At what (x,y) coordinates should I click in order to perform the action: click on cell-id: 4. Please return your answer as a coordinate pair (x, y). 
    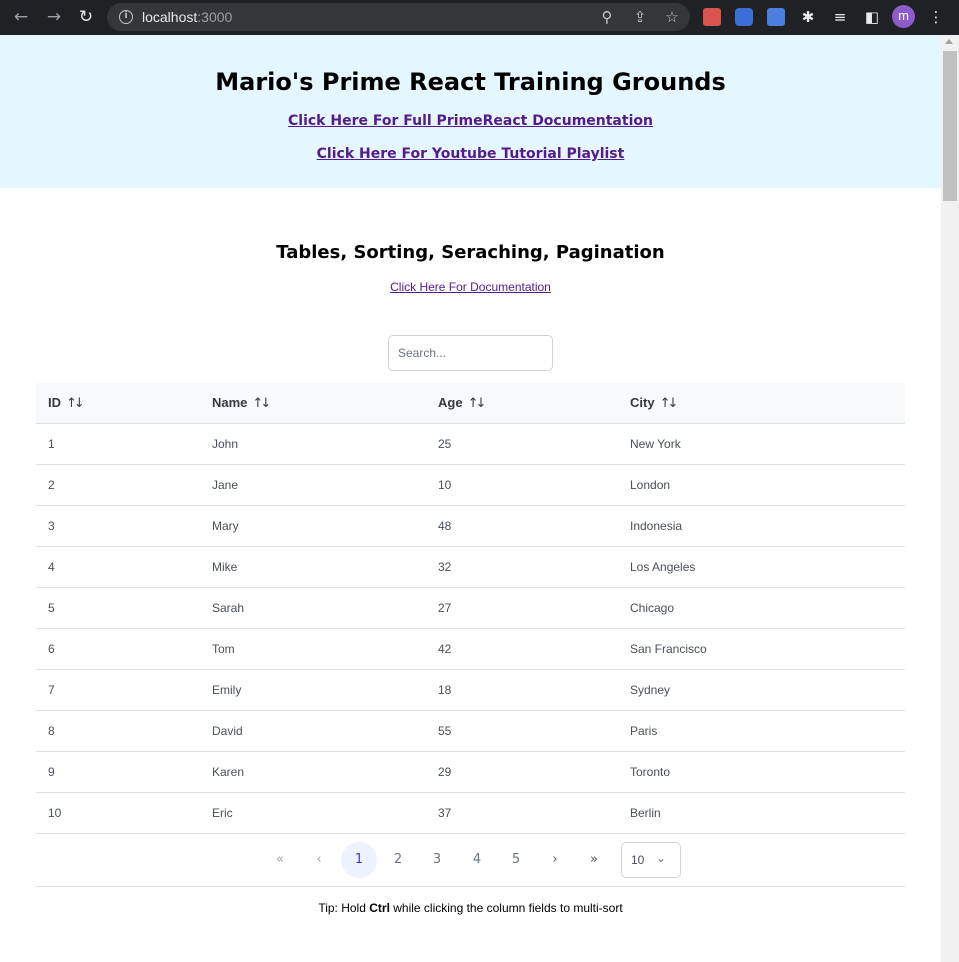
    Looking at the image, I should click on (51, 567).